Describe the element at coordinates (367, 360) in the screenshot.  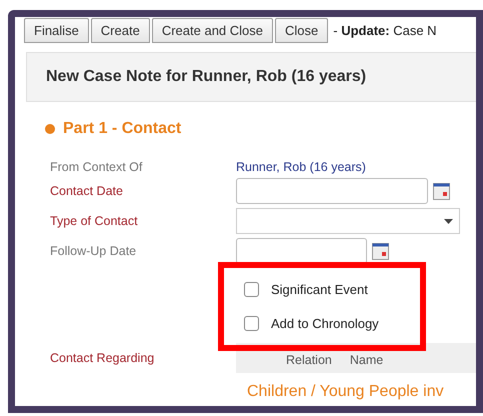
I see `column-header: Name` at that location.